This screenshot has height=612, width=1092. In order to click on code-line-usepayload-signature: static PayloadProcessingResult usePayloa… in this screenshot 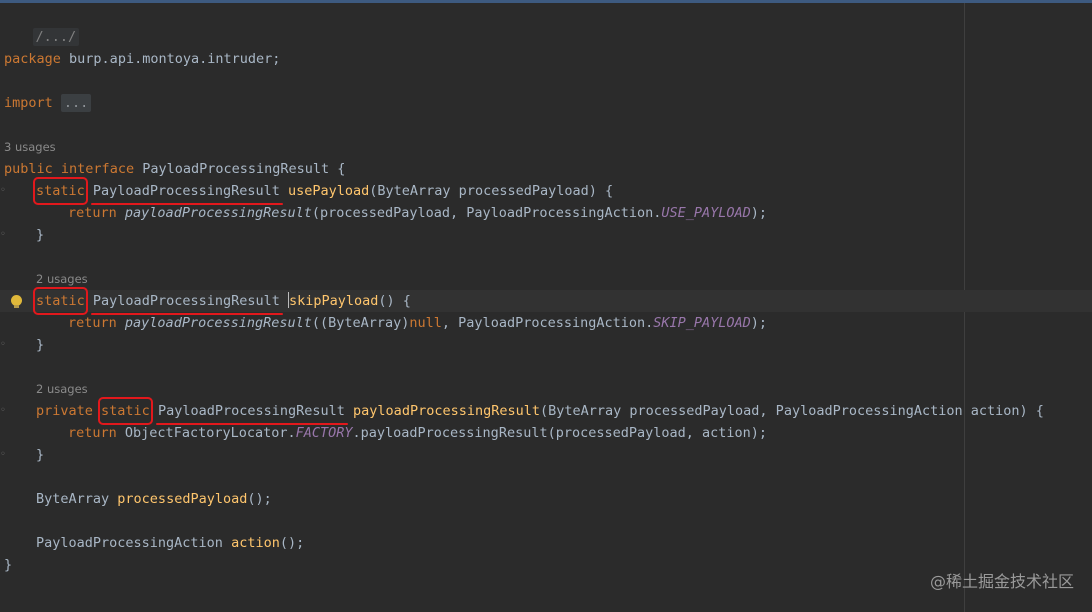, I will do `click(546, 191)`.